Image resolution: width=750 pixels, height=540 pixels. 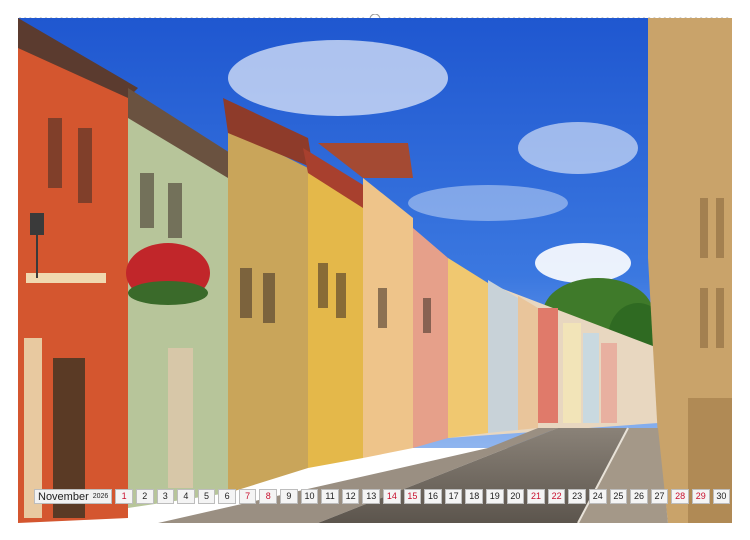 I want to click on day-cell: 3, so click(x=165, y=496).